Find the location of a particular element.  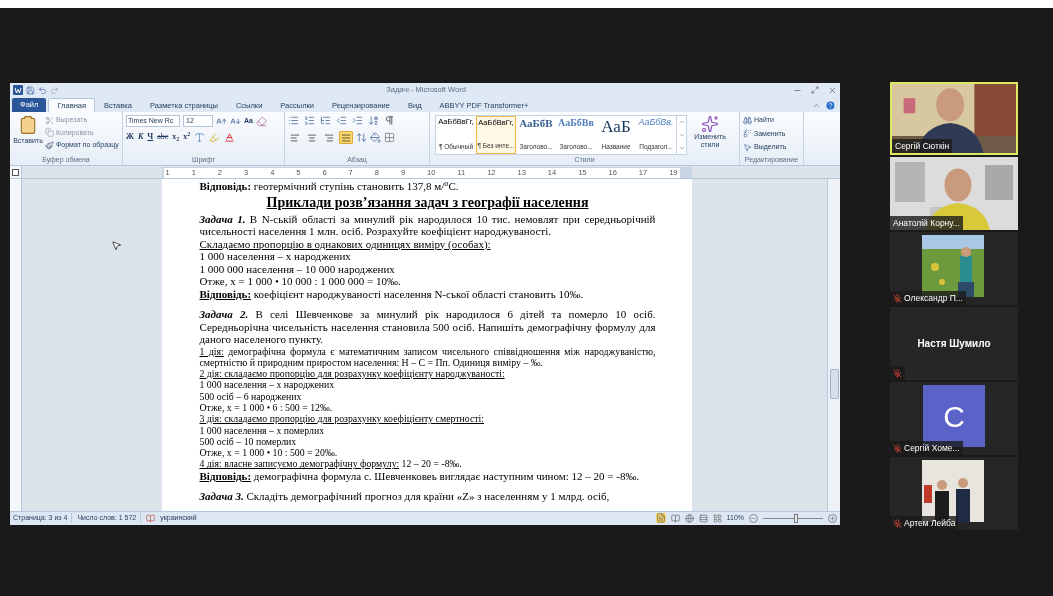

web-layout-icon is located at coordinates (689, 518).